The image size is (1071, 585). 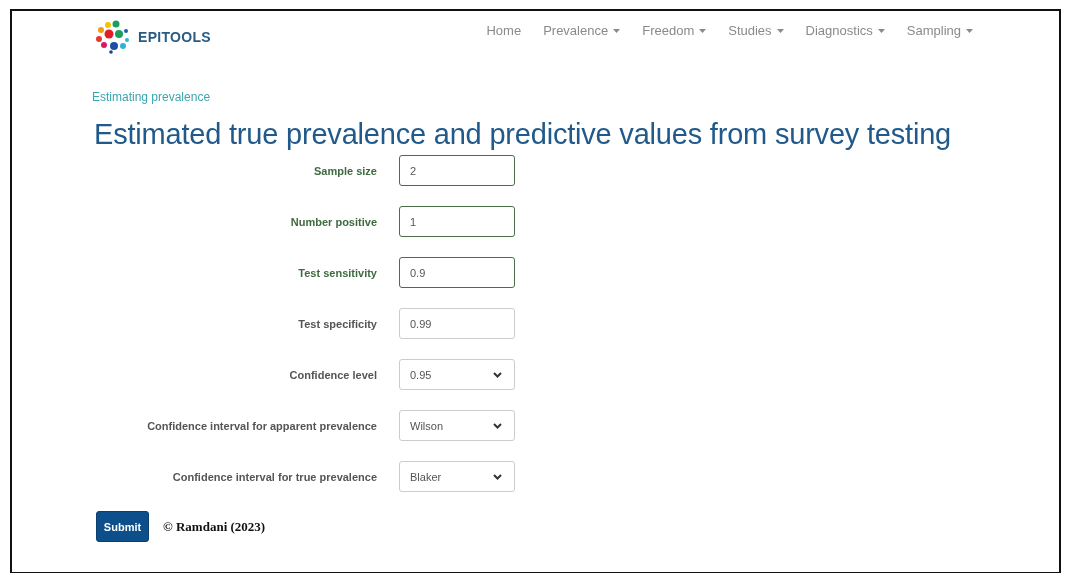 I want to click on nav-link: Sampling, so click(x=939, y=30).